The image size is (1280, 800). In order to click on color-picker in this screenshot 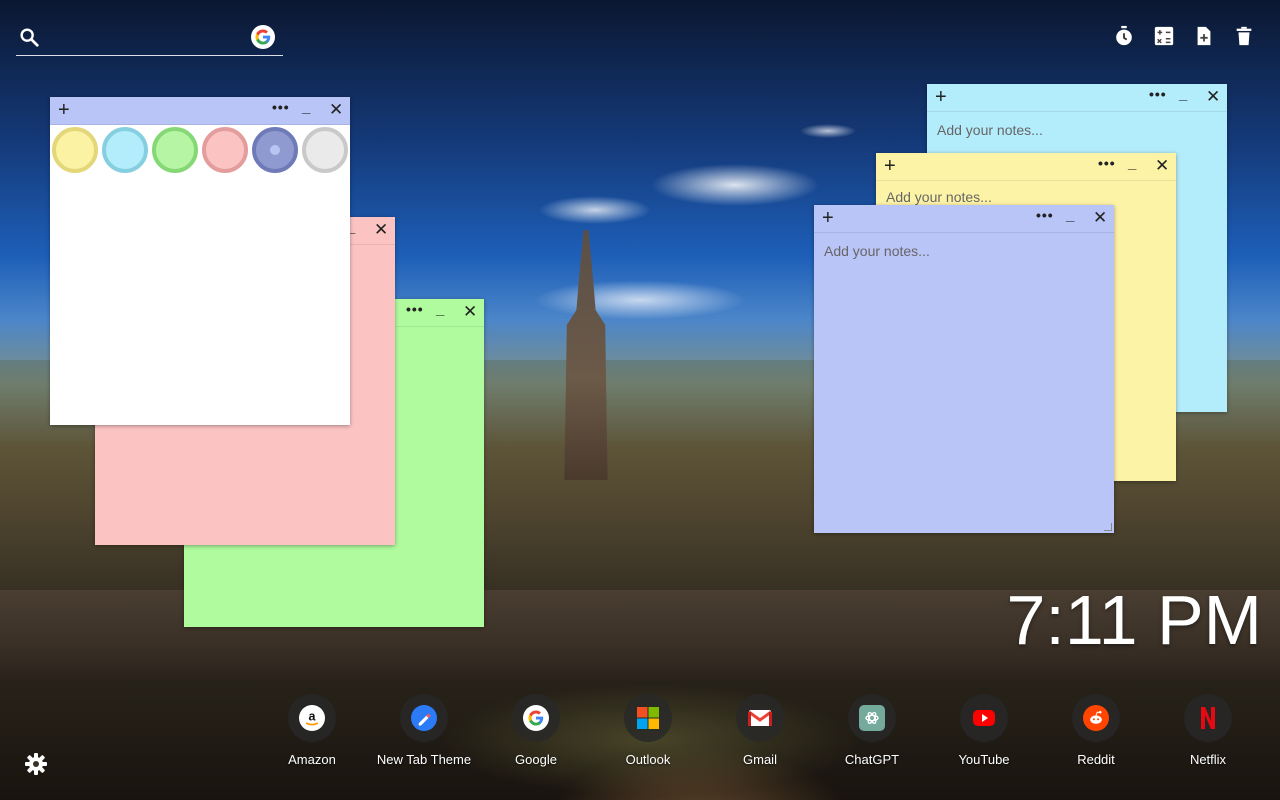, I will do `click(200, 150)`.